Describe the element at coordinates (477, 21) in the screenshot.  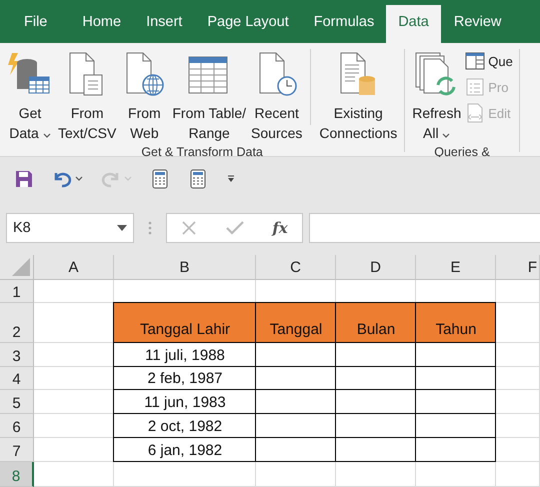
I see `ribbon-tab: Review` at that location.